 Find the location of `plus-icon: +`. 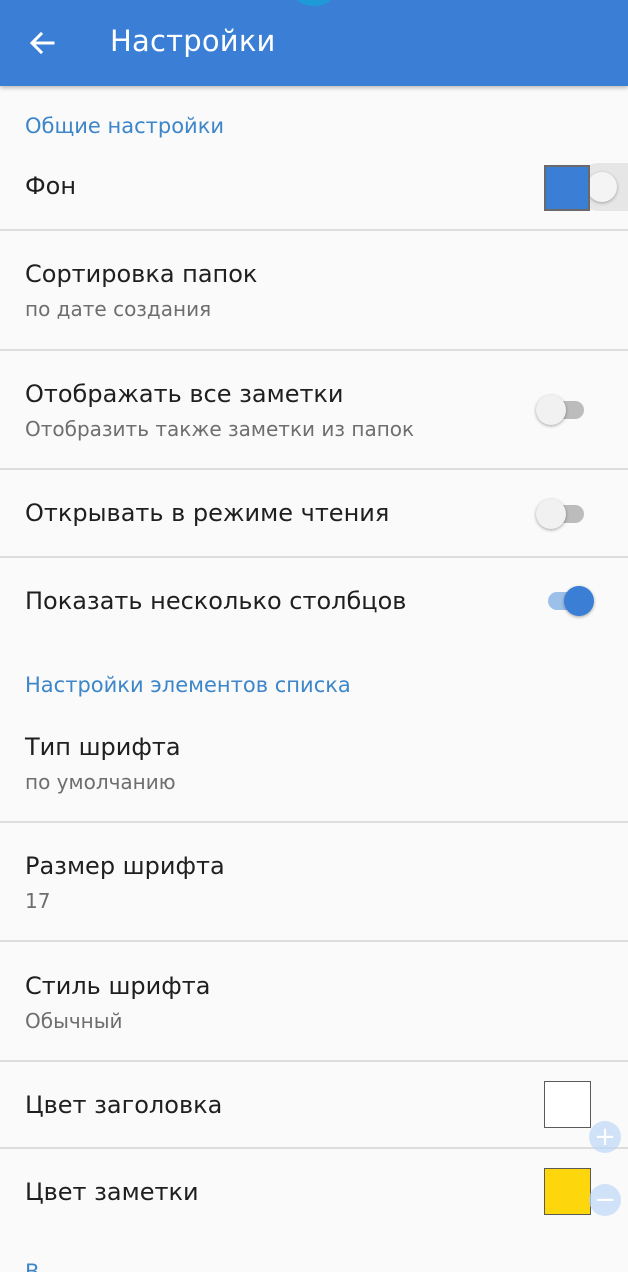

plus-icon: + is located at coordinates (605, 1137).